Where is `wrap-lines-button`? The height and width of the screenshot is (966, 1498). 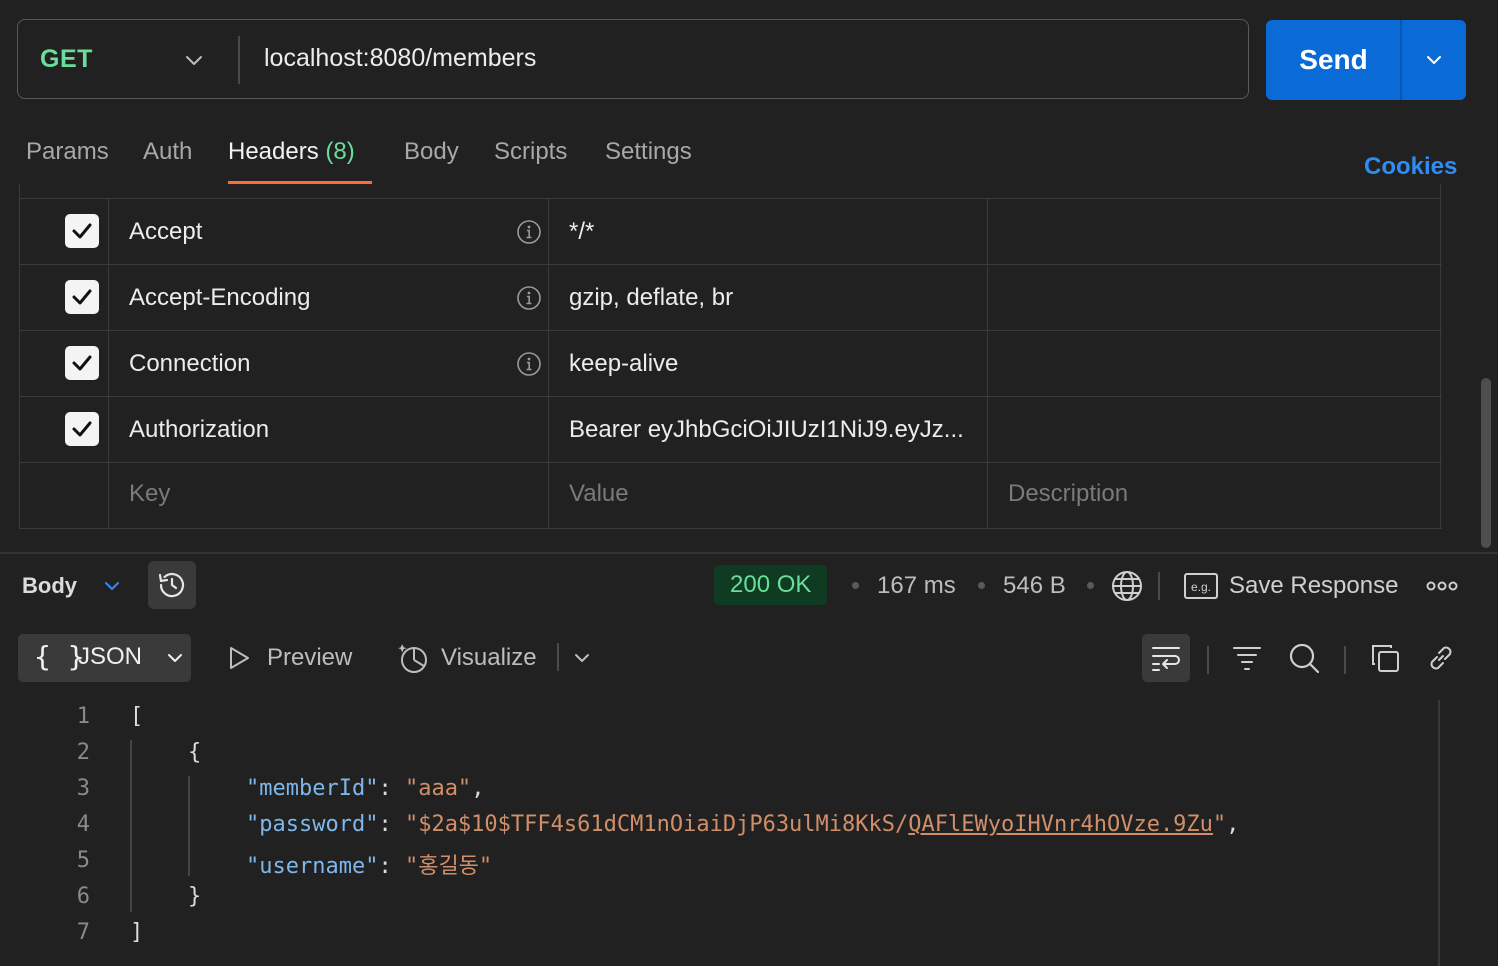
wrap-lines-button is located at coordinates (1166, 658).